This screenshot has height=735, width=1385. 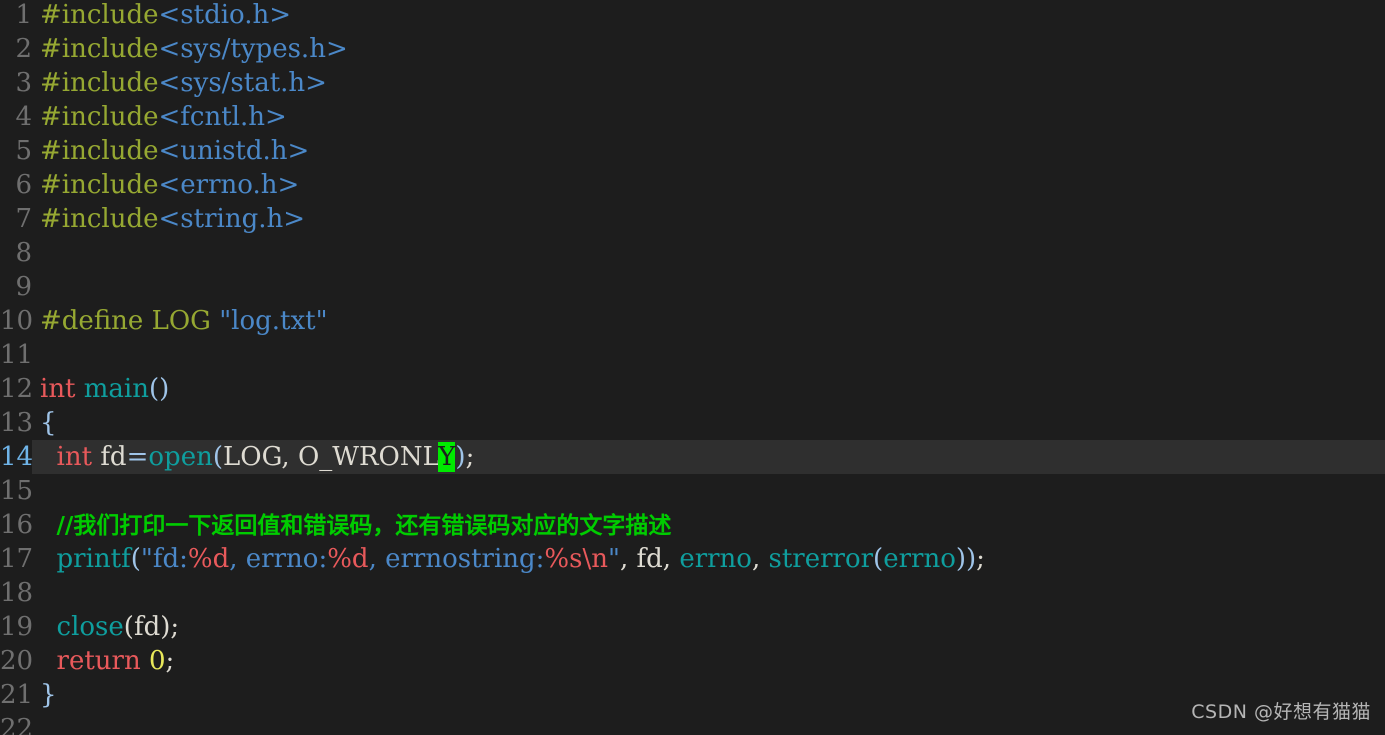 I want to click on text-cursor: Y, so click(x=447, y=457).